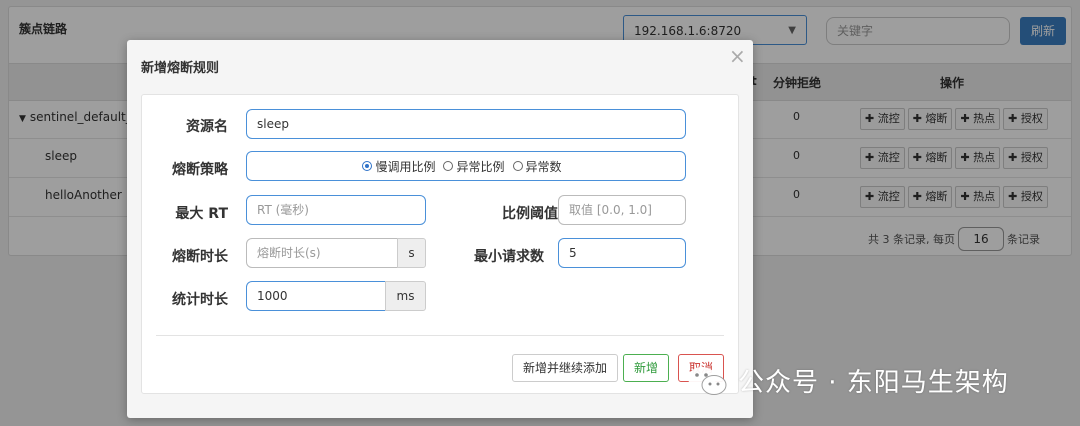  What do you see at coordinates (405, 296) in the screenshot?
I see `stat-interval-unit: ms` at bounding box center [405, 296].